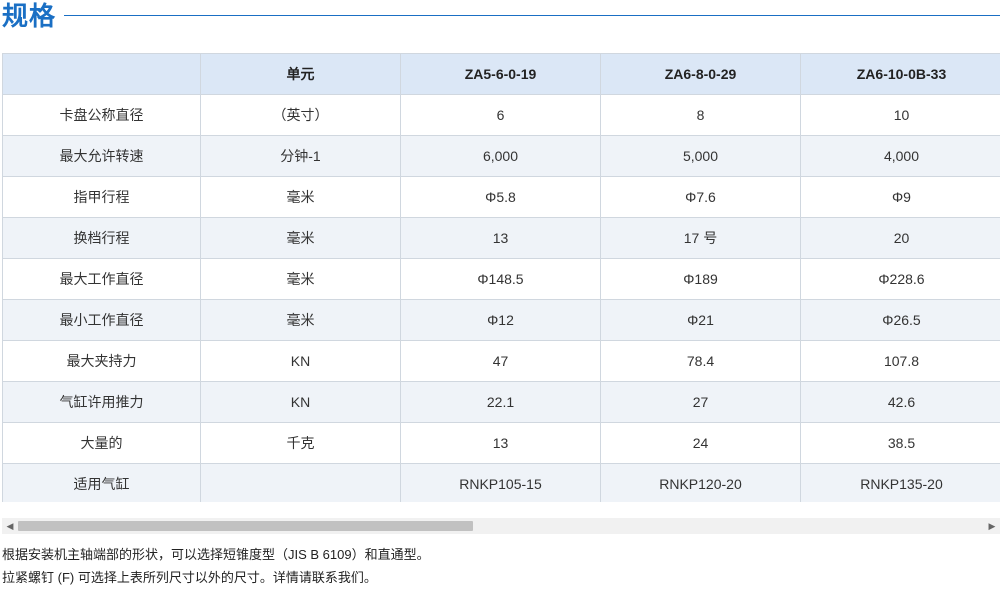  I want to click on horizontal-scrollbar: ◀ ▶, so click(501, 526).